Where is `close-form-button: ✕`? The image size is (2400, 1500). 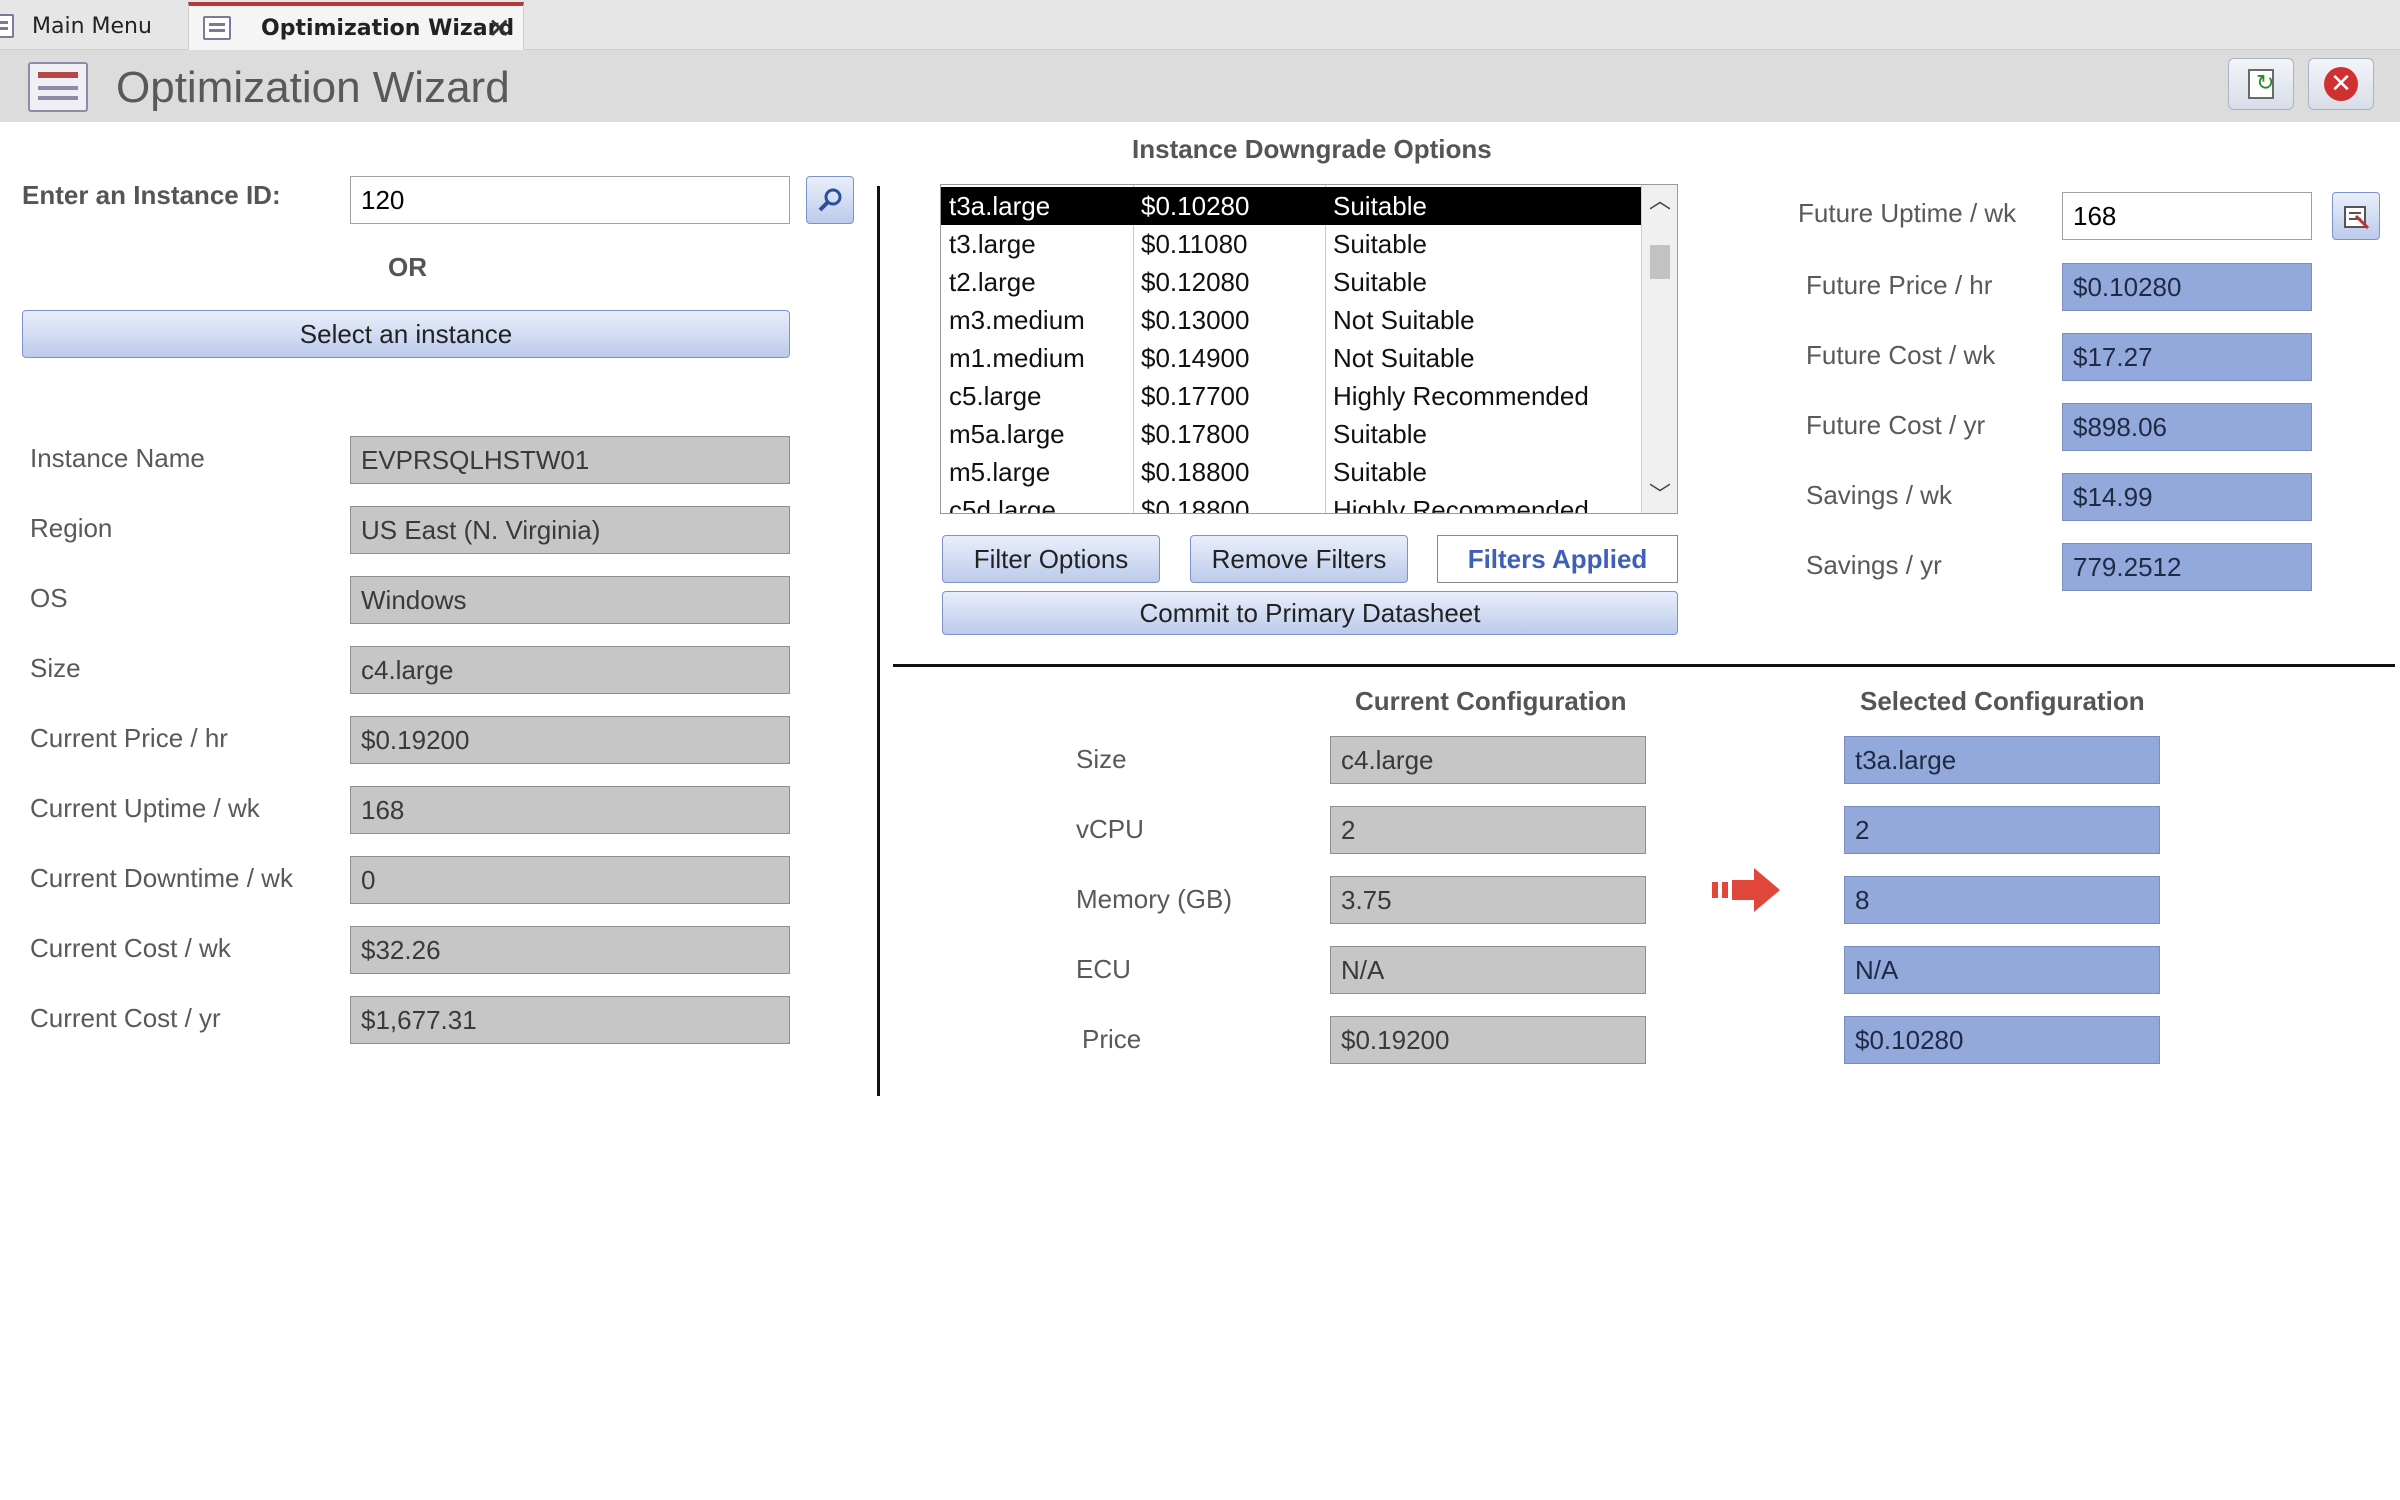 close-form-button: ✕ is located at coordinates (2341, 84).